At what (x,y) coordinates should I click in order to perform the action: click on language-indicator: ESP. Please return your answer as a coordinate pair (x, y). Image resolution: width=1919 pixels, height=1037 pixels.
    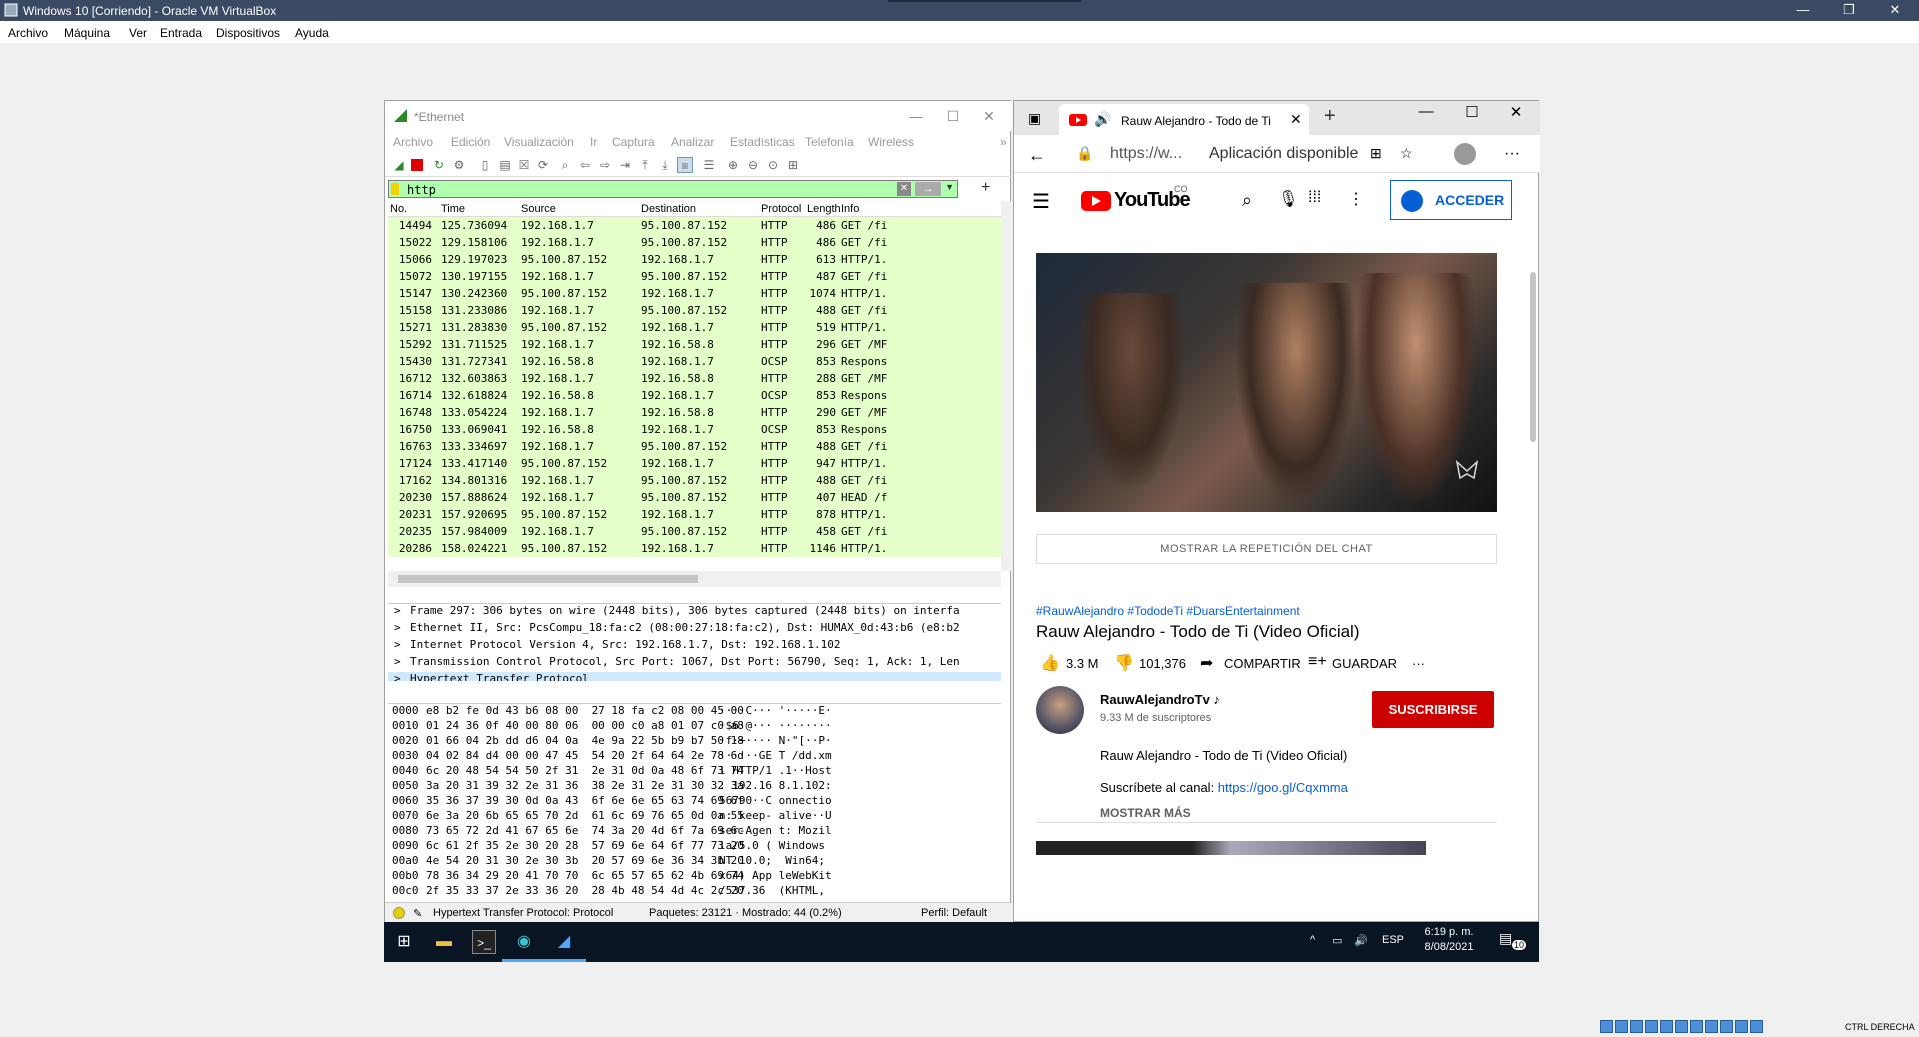
    Looking at the image, I should click on (1393, 940).